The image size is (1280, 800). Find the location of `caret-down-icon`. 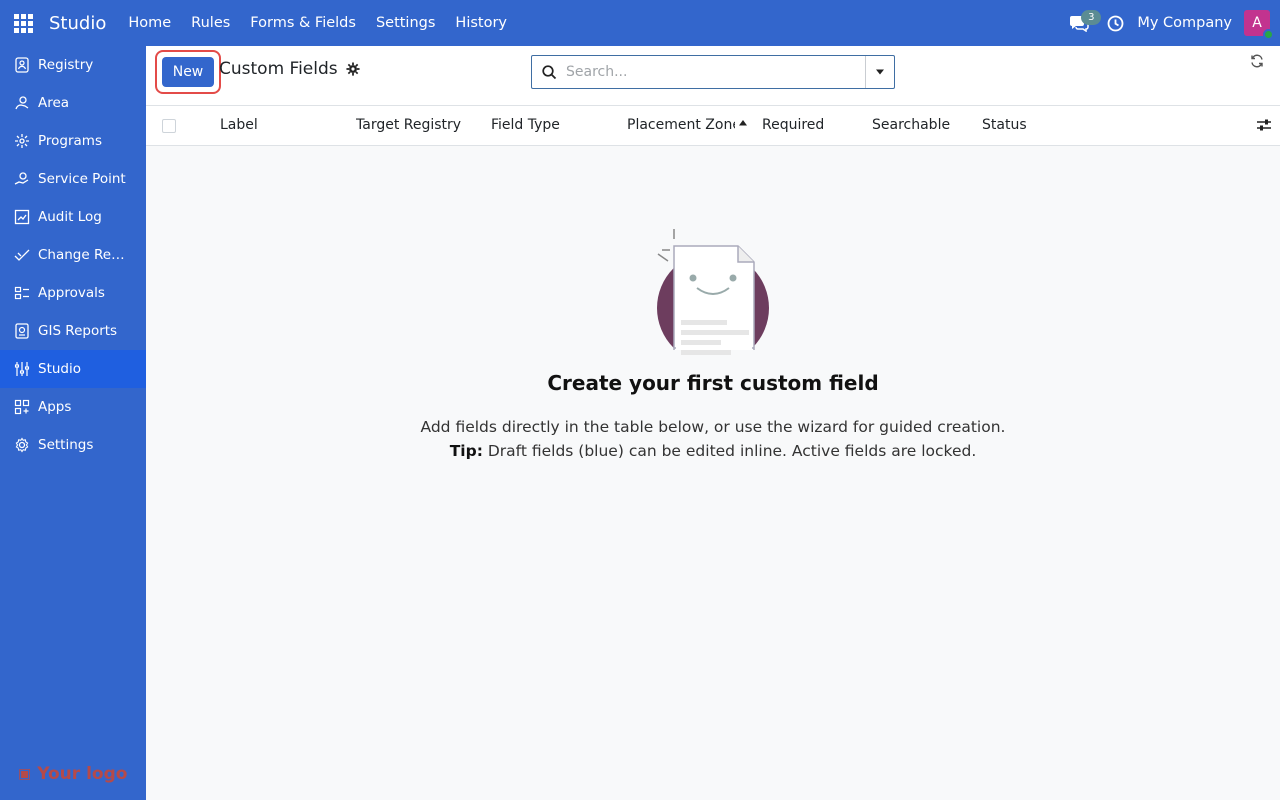

caret-down-icon is located at coordinates (880, 72).